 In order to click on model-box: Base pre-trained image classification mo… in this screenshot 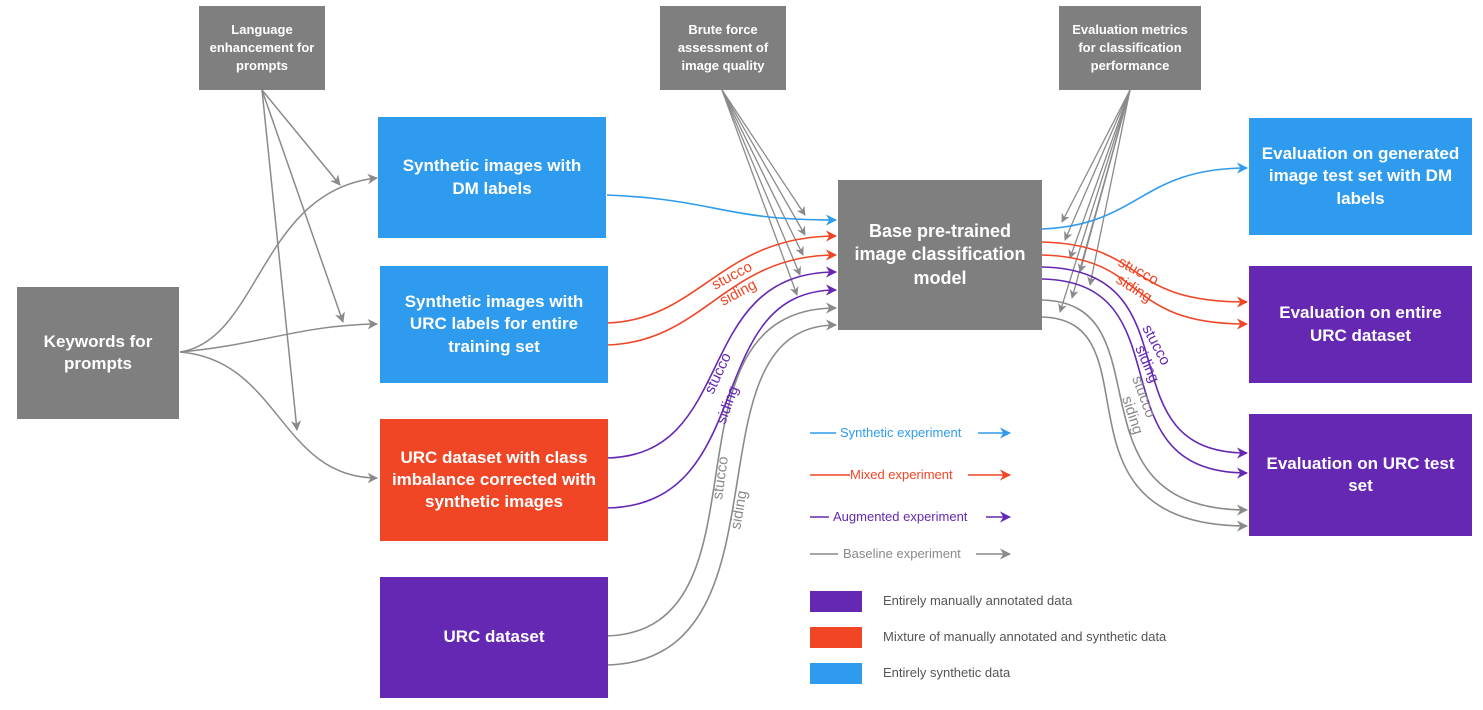, I will do `click(940, 255)`.